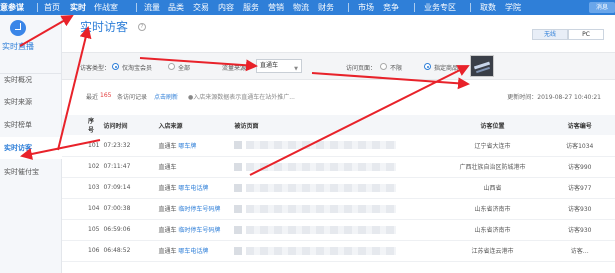  Describe the element at coordinates (237, 68) in the screenshot. I see `source-label: 流量来源：` at that location.